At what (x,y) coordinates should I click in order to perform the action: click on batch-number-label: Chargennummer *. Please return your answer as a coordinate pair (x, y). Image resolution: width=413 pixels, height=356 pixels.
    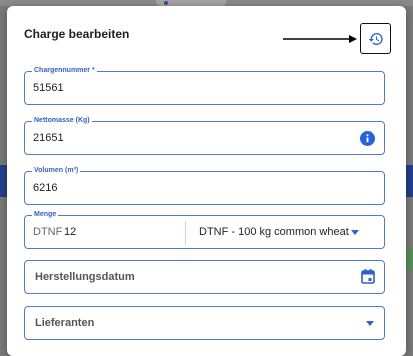
    Looking at the image, I should click on (64, 71).